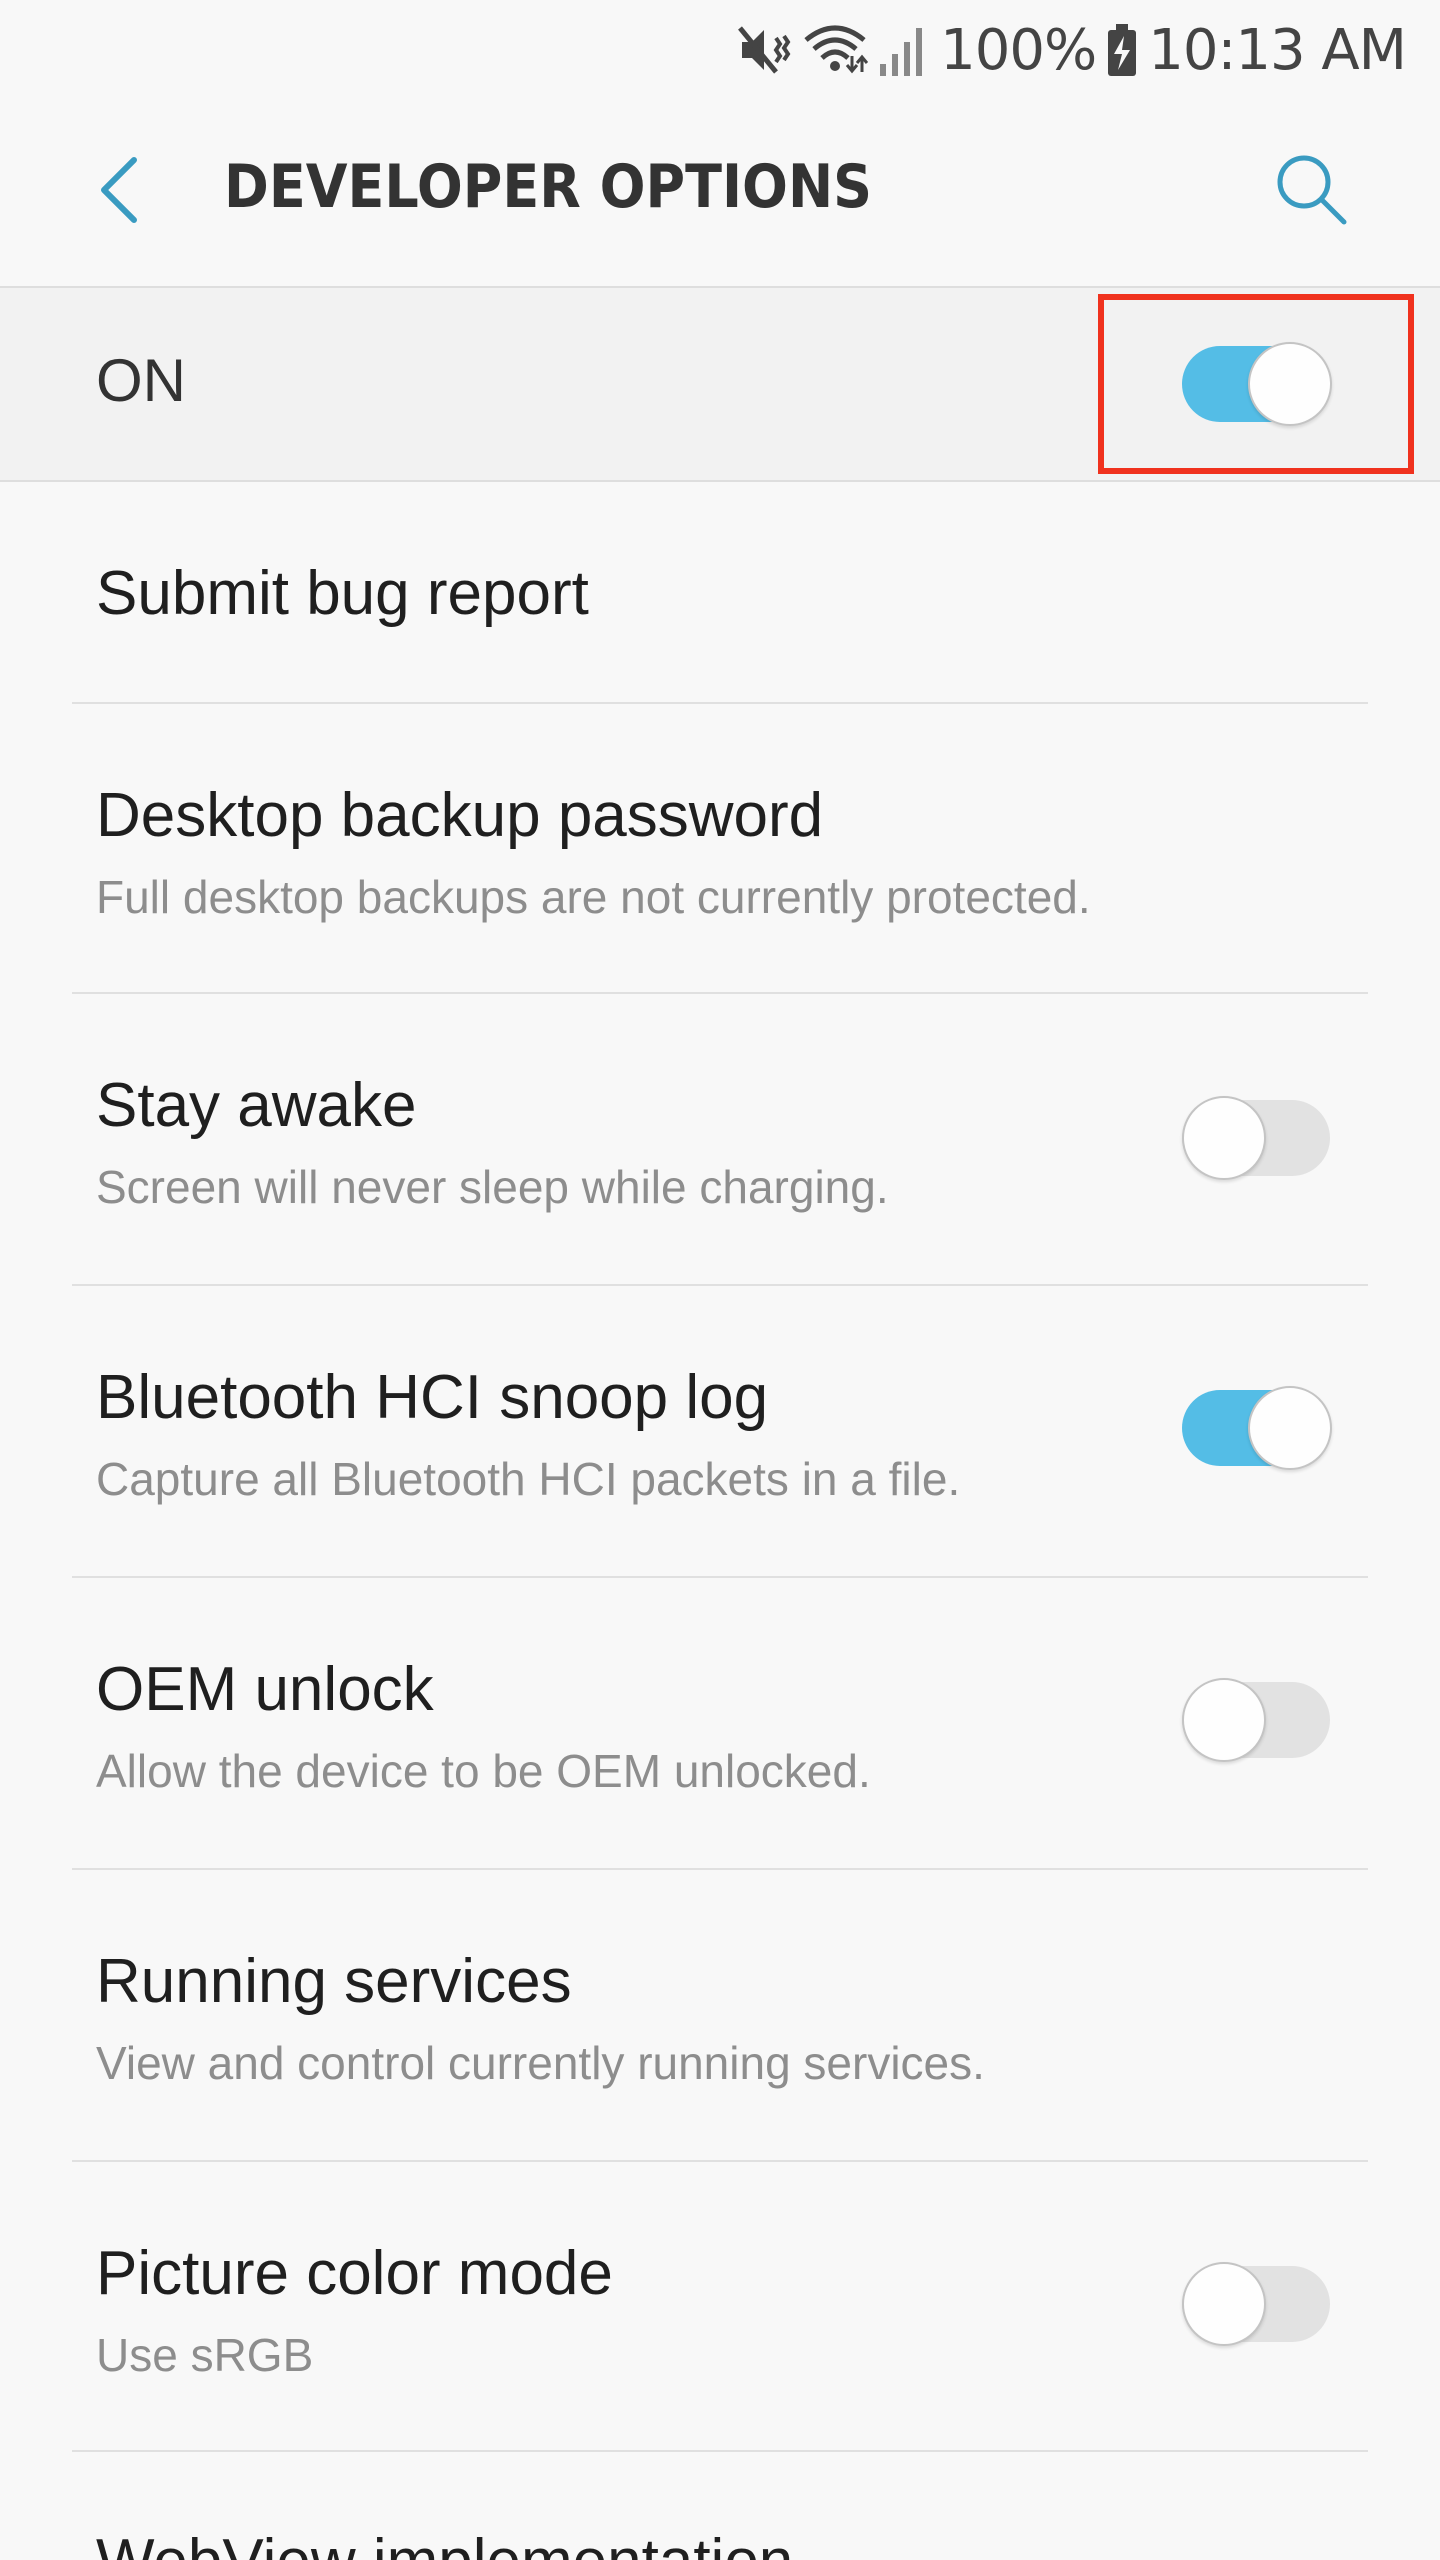 The image size is (1440, 2560). What do you see at coordinates (548, 187) in the screenshot?
I see `page-title: DEVELOPER OPTIONS` at bounding box center [548, 187].